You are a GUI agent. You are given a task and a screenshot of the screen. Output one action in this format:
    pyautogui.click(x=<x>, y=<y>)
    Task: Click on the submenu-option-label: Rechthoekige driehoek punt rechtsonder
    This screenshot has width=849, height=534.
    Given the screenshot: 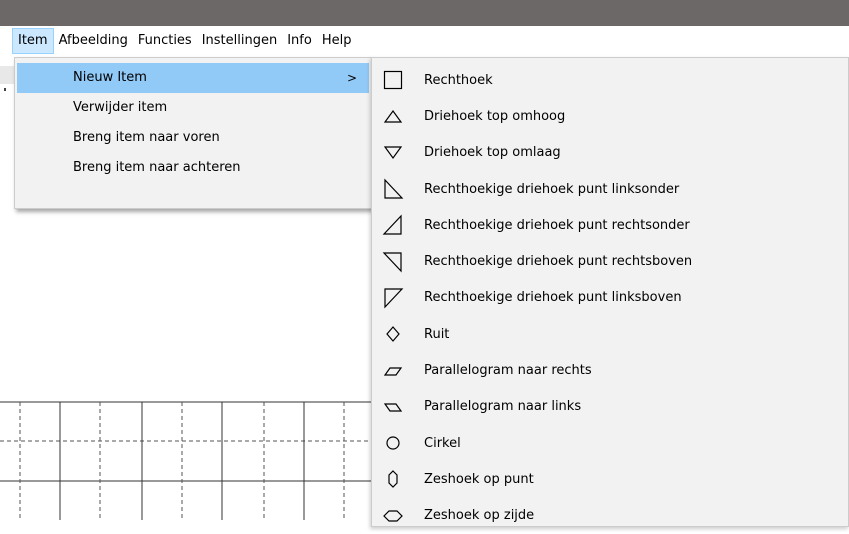 What is the action you would take?
    pyautogui.click(x=557, y=225)
    